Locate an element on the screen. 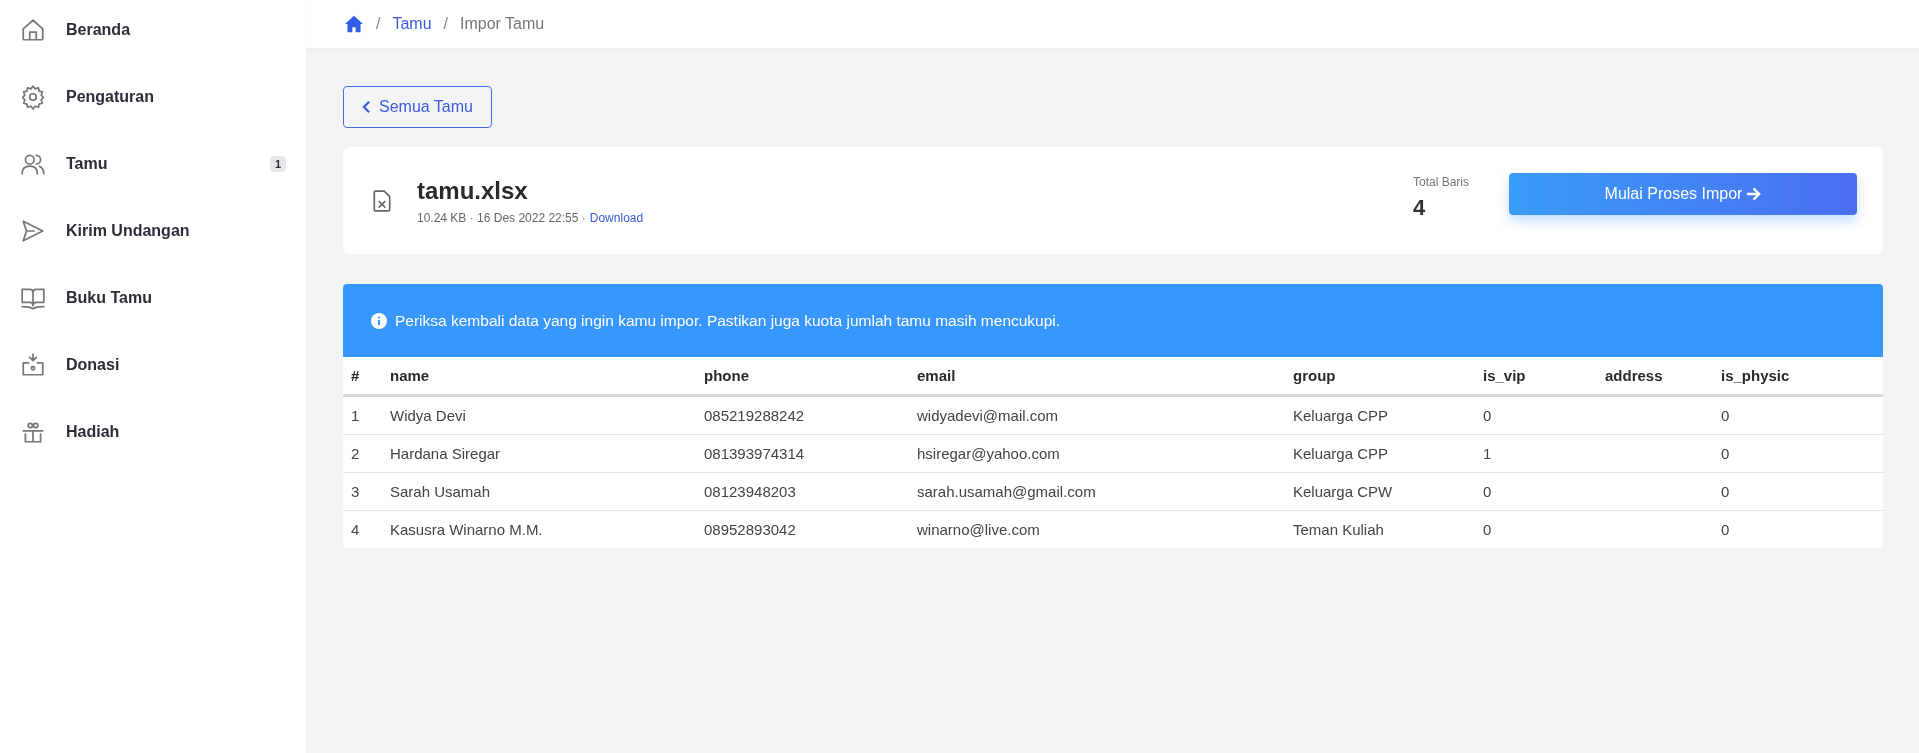 The height and width of the screenshot is (753, 1919). spreadsheet-file-icon is located at coordinates (382, 200).